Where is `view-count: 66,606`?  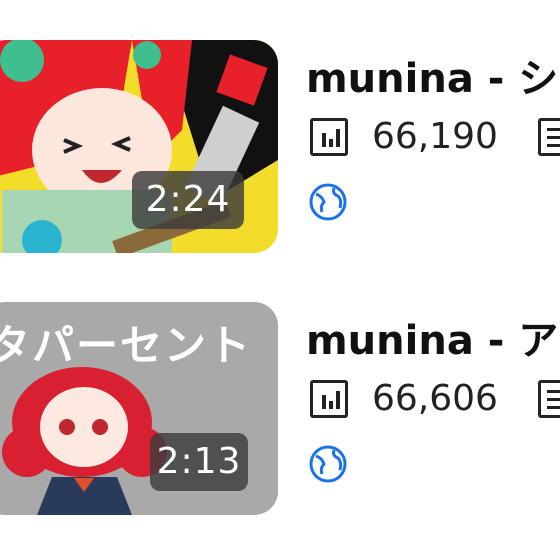
view-count: 66,606 is located at coordinates (435, 398).